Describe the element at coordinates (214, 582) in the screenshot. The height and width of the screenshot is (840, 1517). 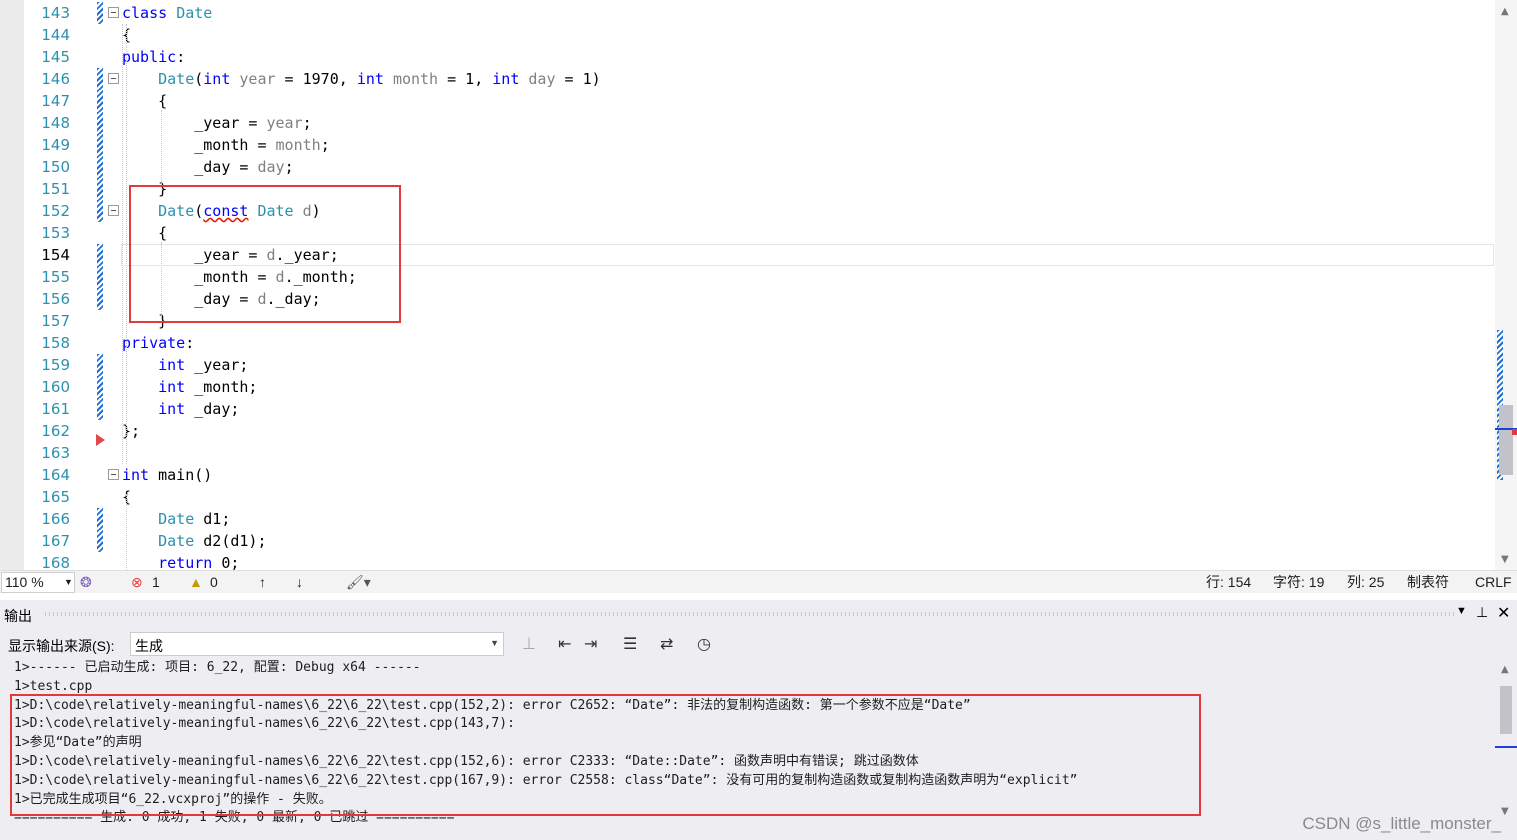
I see `warning-count: 0` at that location.